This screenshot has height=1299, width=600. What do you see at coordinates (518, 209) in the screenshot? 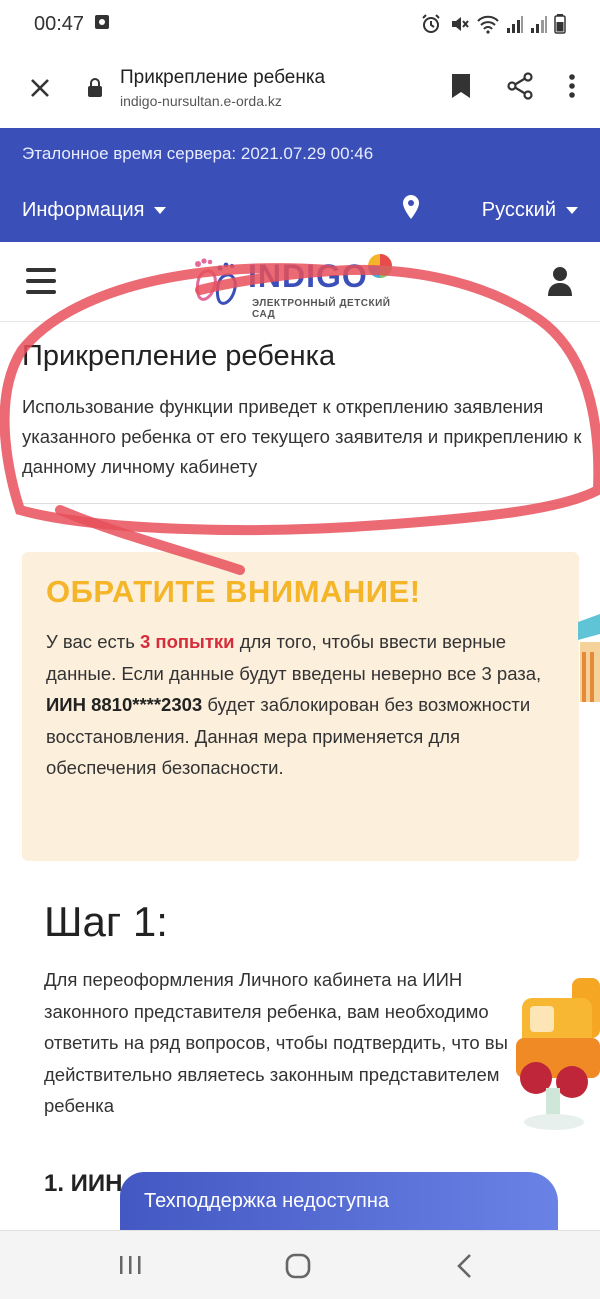
I see `language-label: Русский` at bounding box center [518, 209].